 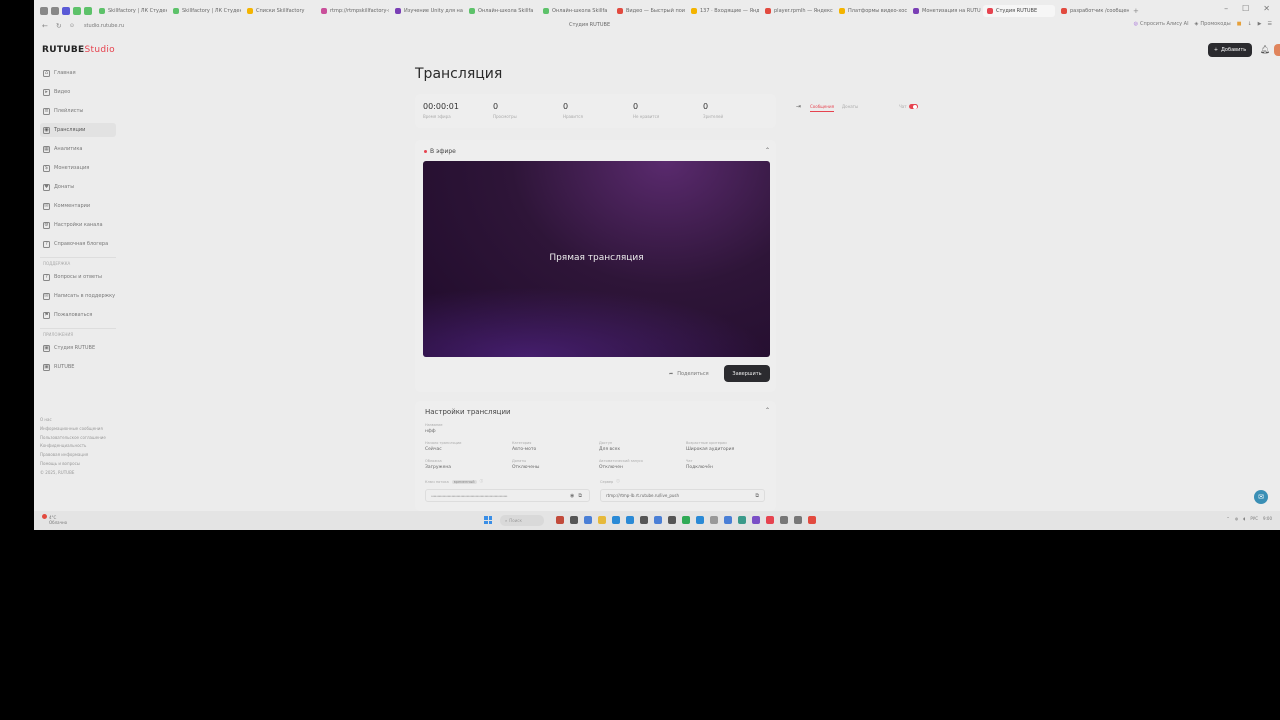 What do you see at coordinates (44, 11) in the screenshot?
I see `tab-overview-icon` at bounding box center [44, 11].